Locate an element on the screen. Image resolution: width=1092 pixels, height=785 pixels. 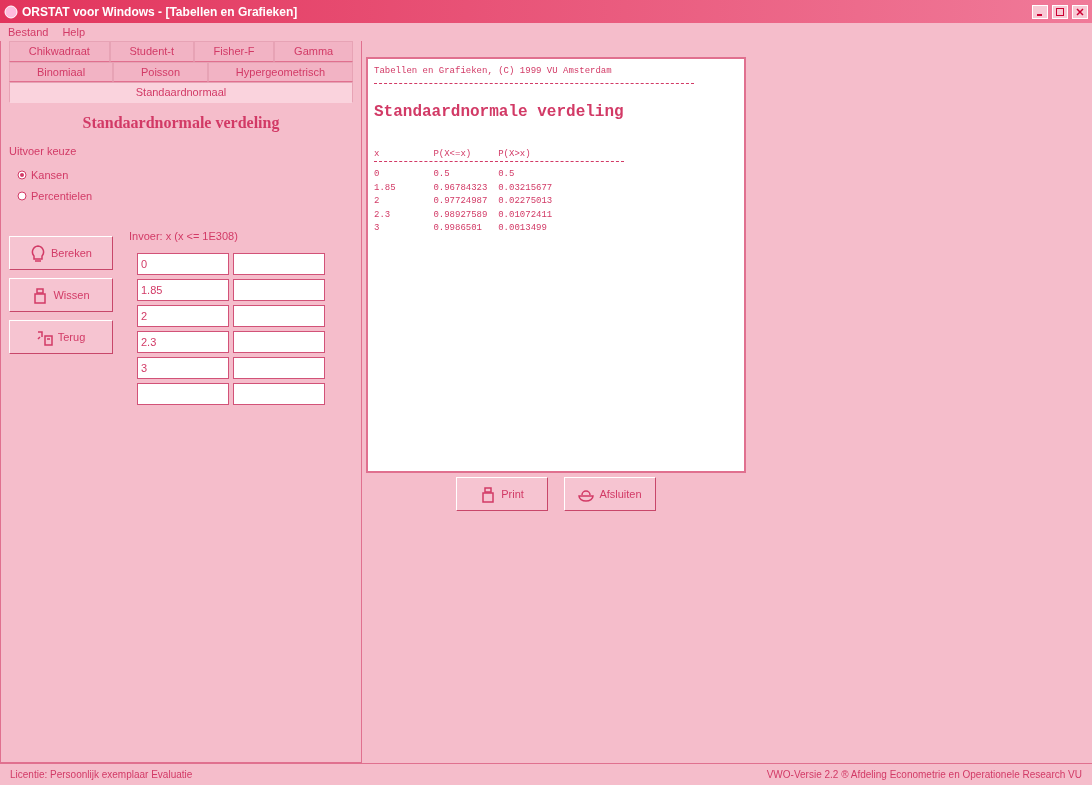
table-row-text: 2 0.97724987 0.02275013 is located at coordinates (464, 201).